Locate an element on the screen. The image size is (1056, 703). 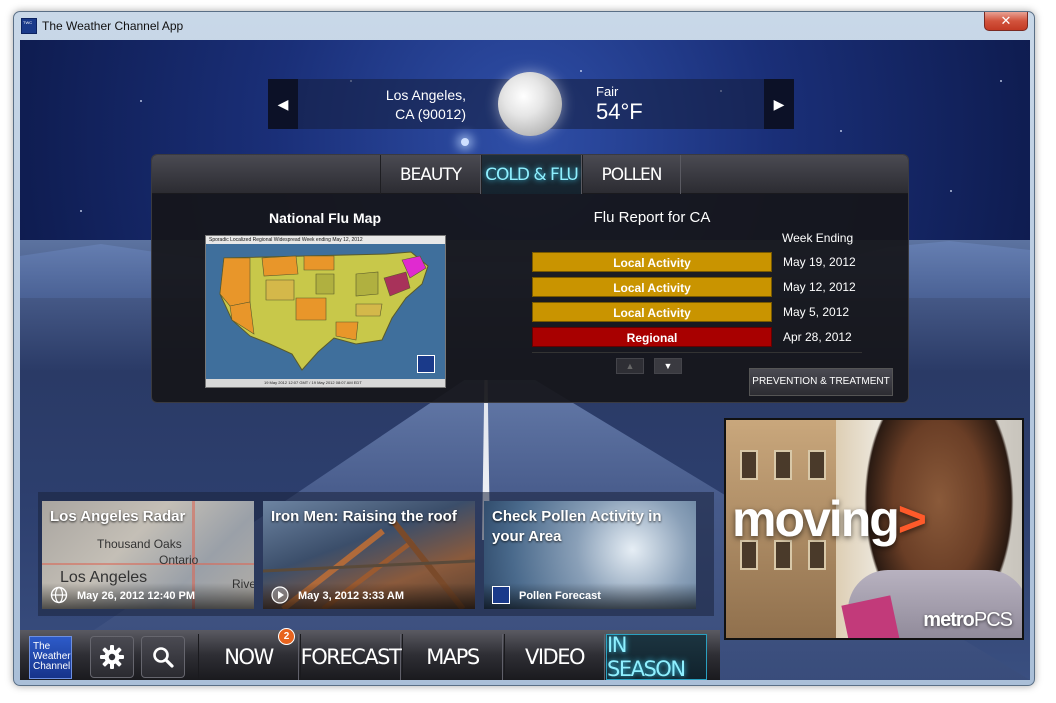
ad-brand-logo: metroPCS is located at coordinates (968, 620).